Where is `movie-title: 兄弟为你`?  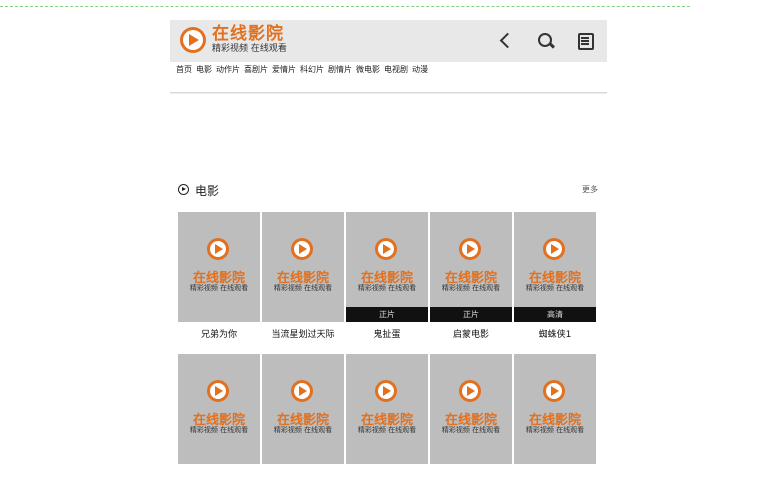 movie-title: 兄弟为你 is located at coordinates (219, 334).